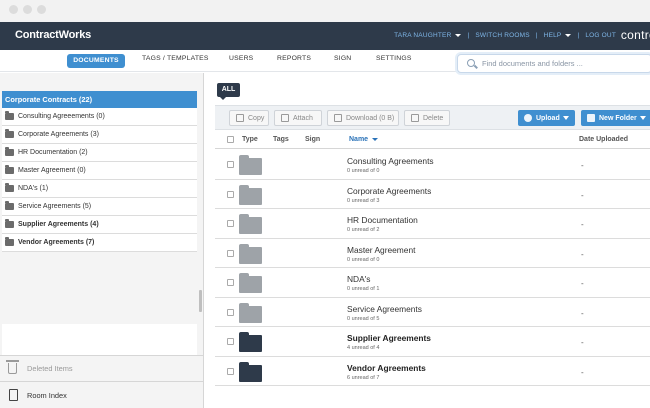 This screenshot has width=650, height=408. Describe the element at coordinates (363, 318) in the screenshot. I see `row-unread-count: 0 unread of 5` at that location.